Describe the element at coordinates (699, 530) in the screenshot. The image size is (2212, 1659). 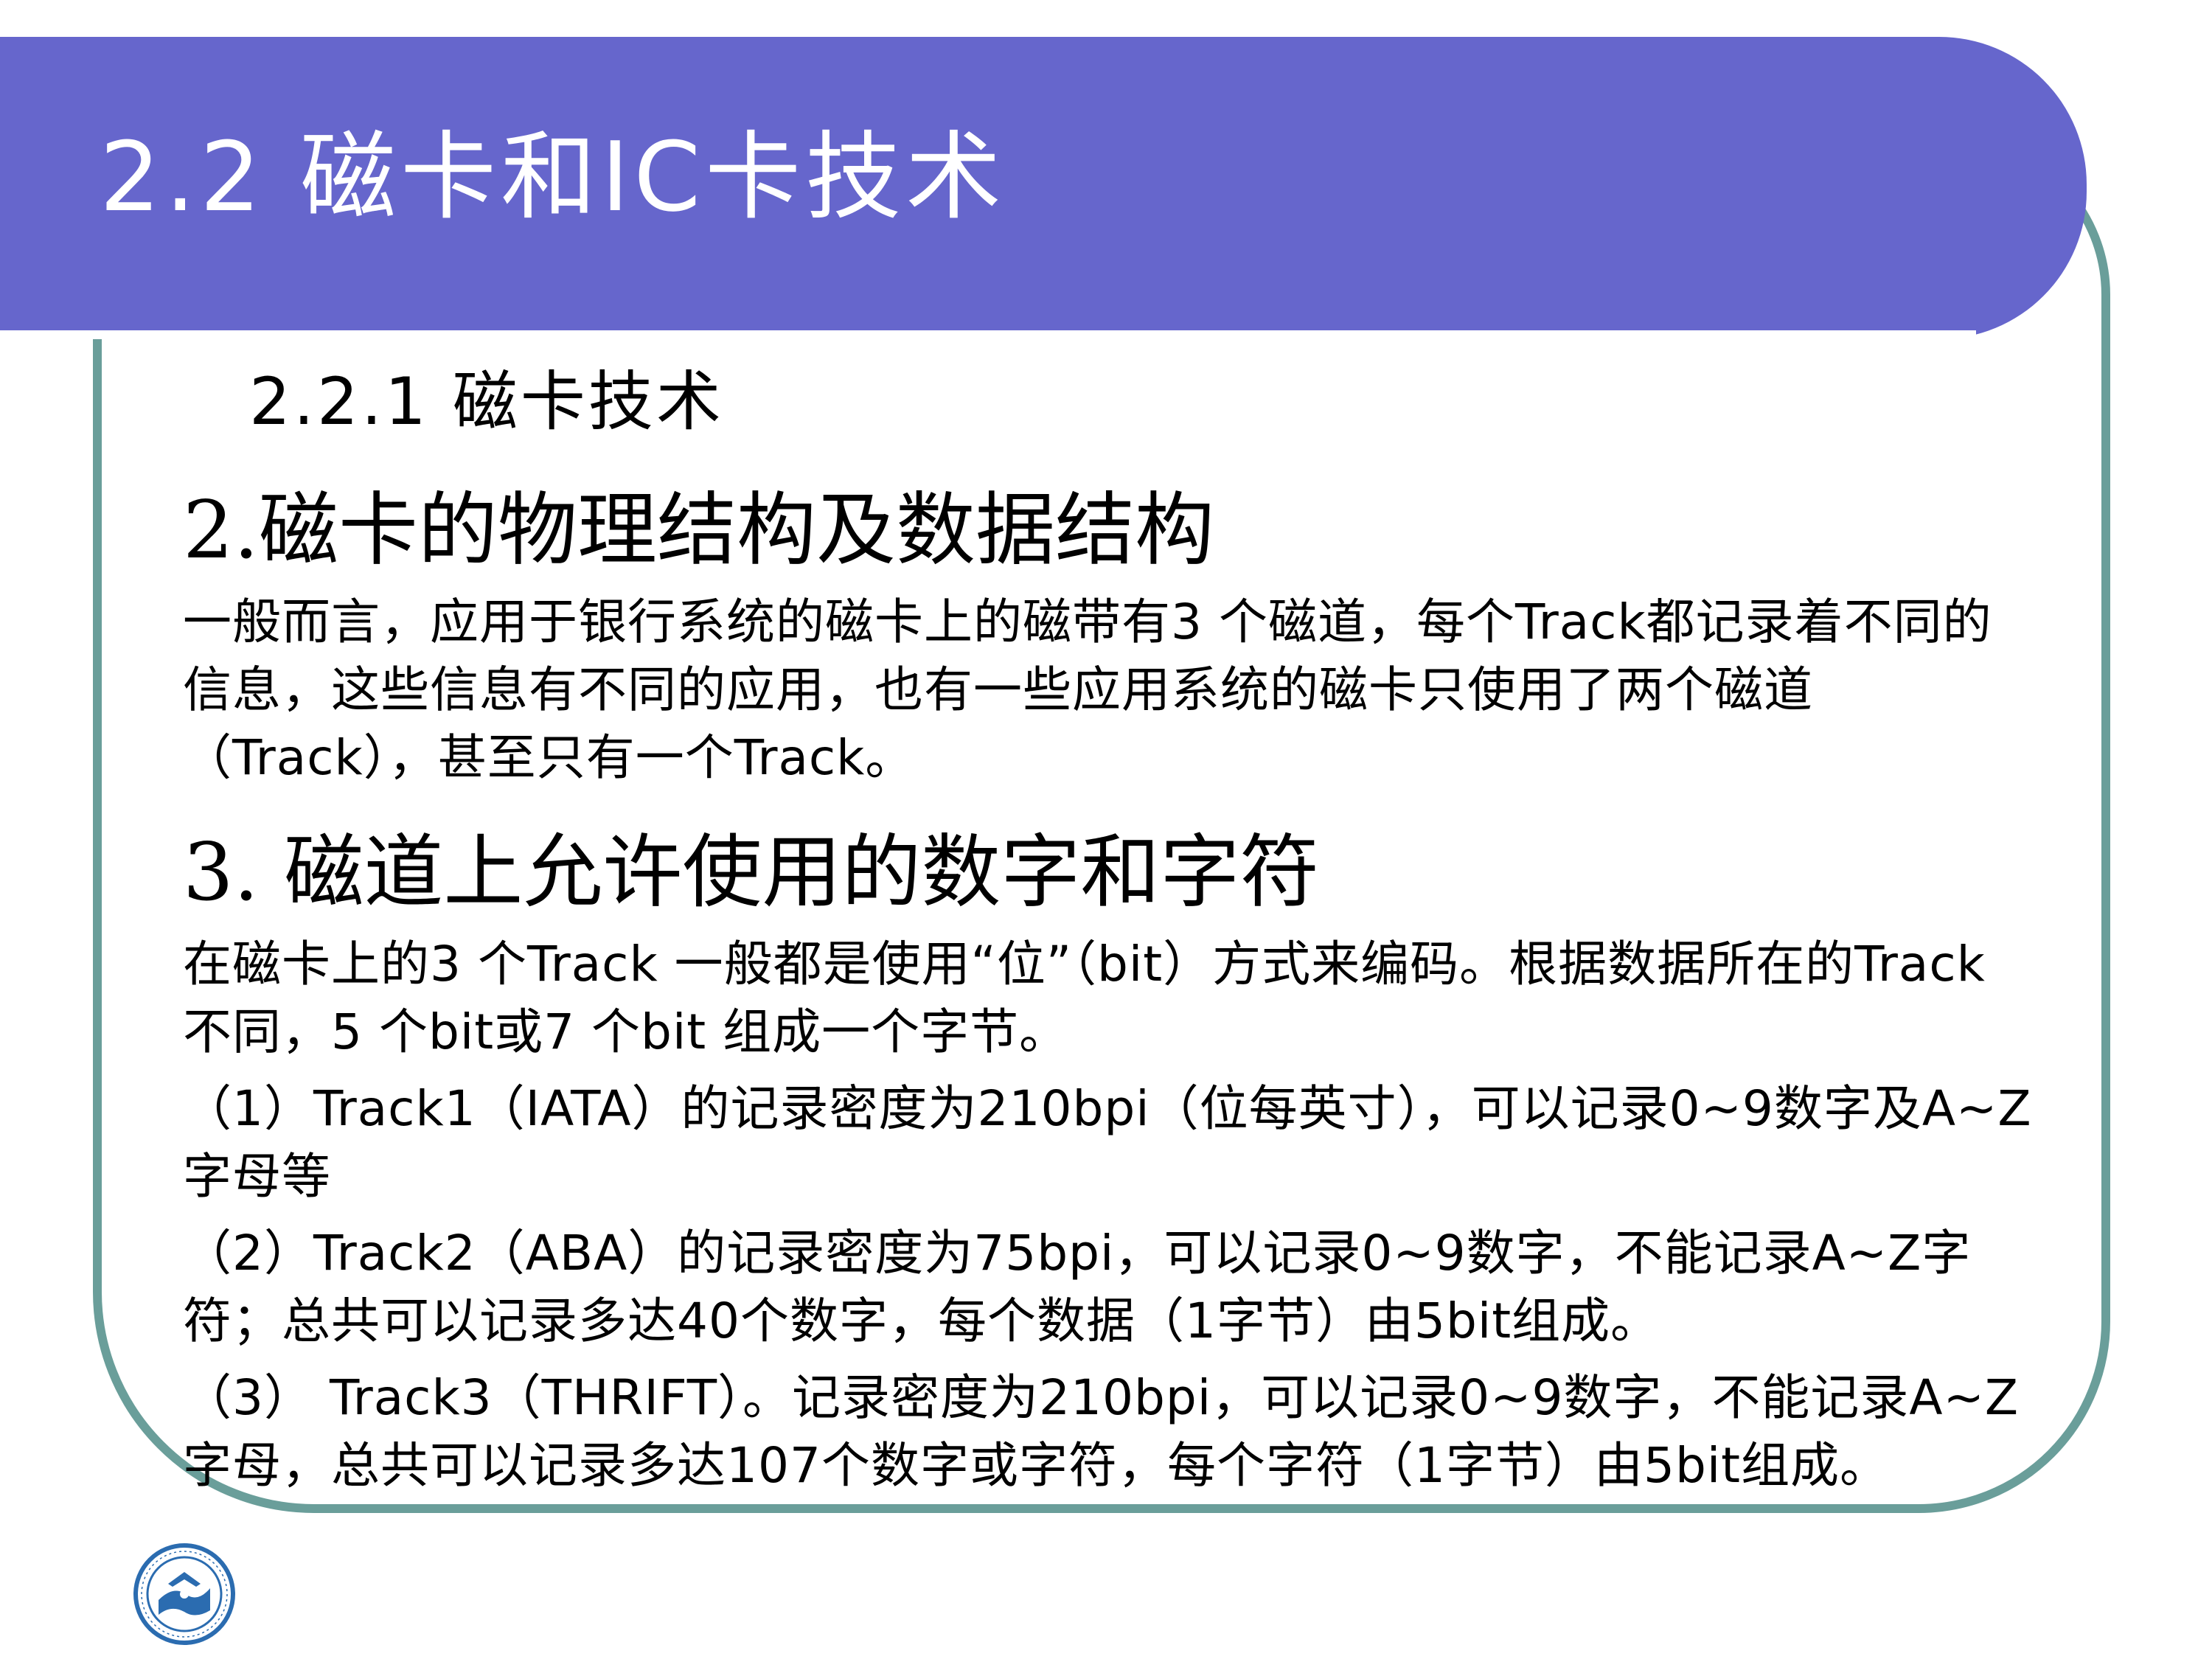
I see `section-heading-physical-structure: 2.磁卡的物理结构及数据结构` at that location.